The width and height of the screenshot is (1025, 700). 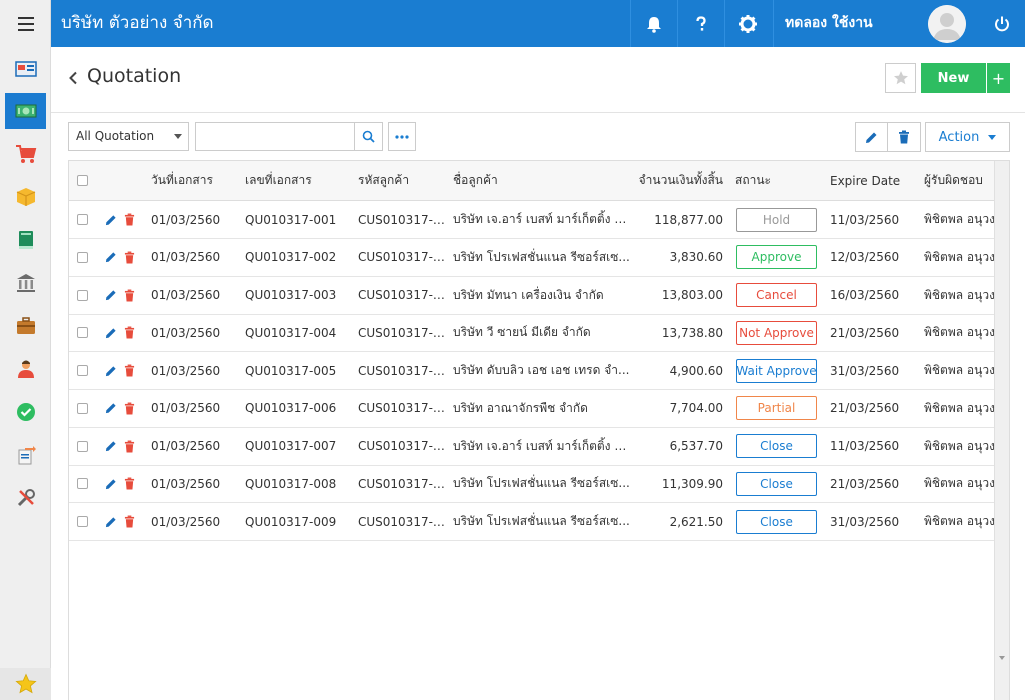 I want to click on cell-status: Approve, so click(x=781, y=257).